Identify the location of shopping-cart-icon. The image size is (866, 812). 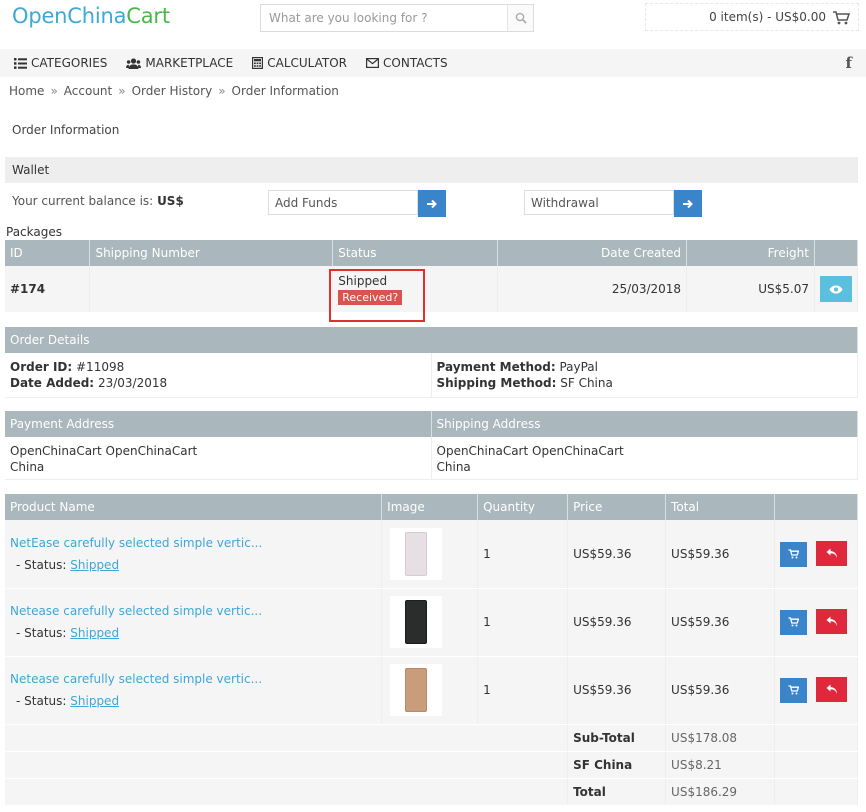
(841, 17).